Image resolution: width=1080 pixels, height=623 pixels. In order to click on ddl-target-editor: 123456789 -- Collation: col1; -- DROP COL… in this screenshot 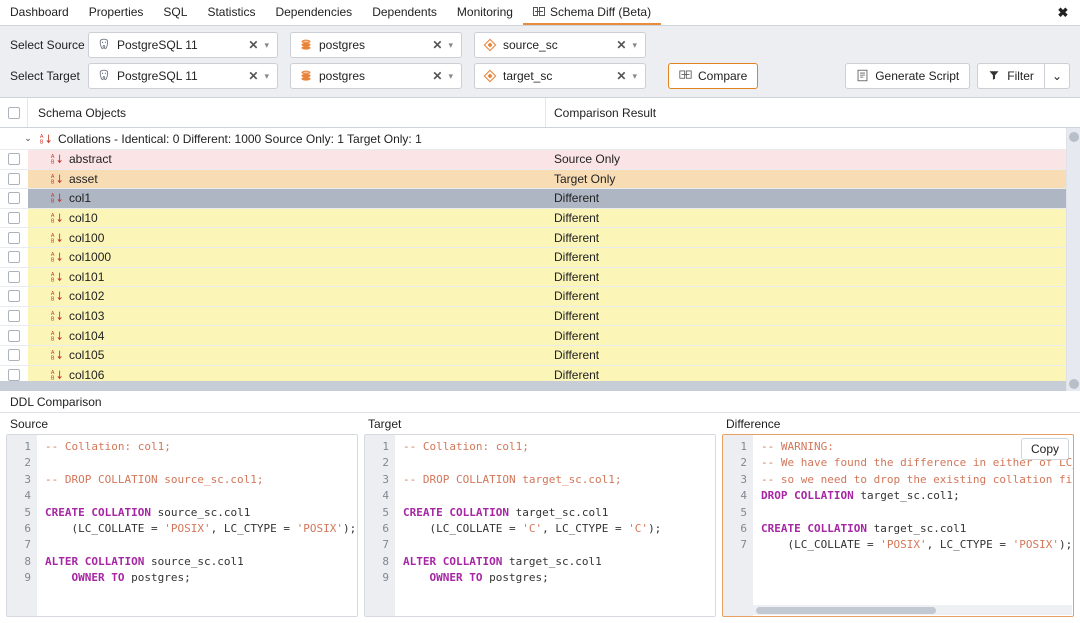, I will do `click(540, 525)`.